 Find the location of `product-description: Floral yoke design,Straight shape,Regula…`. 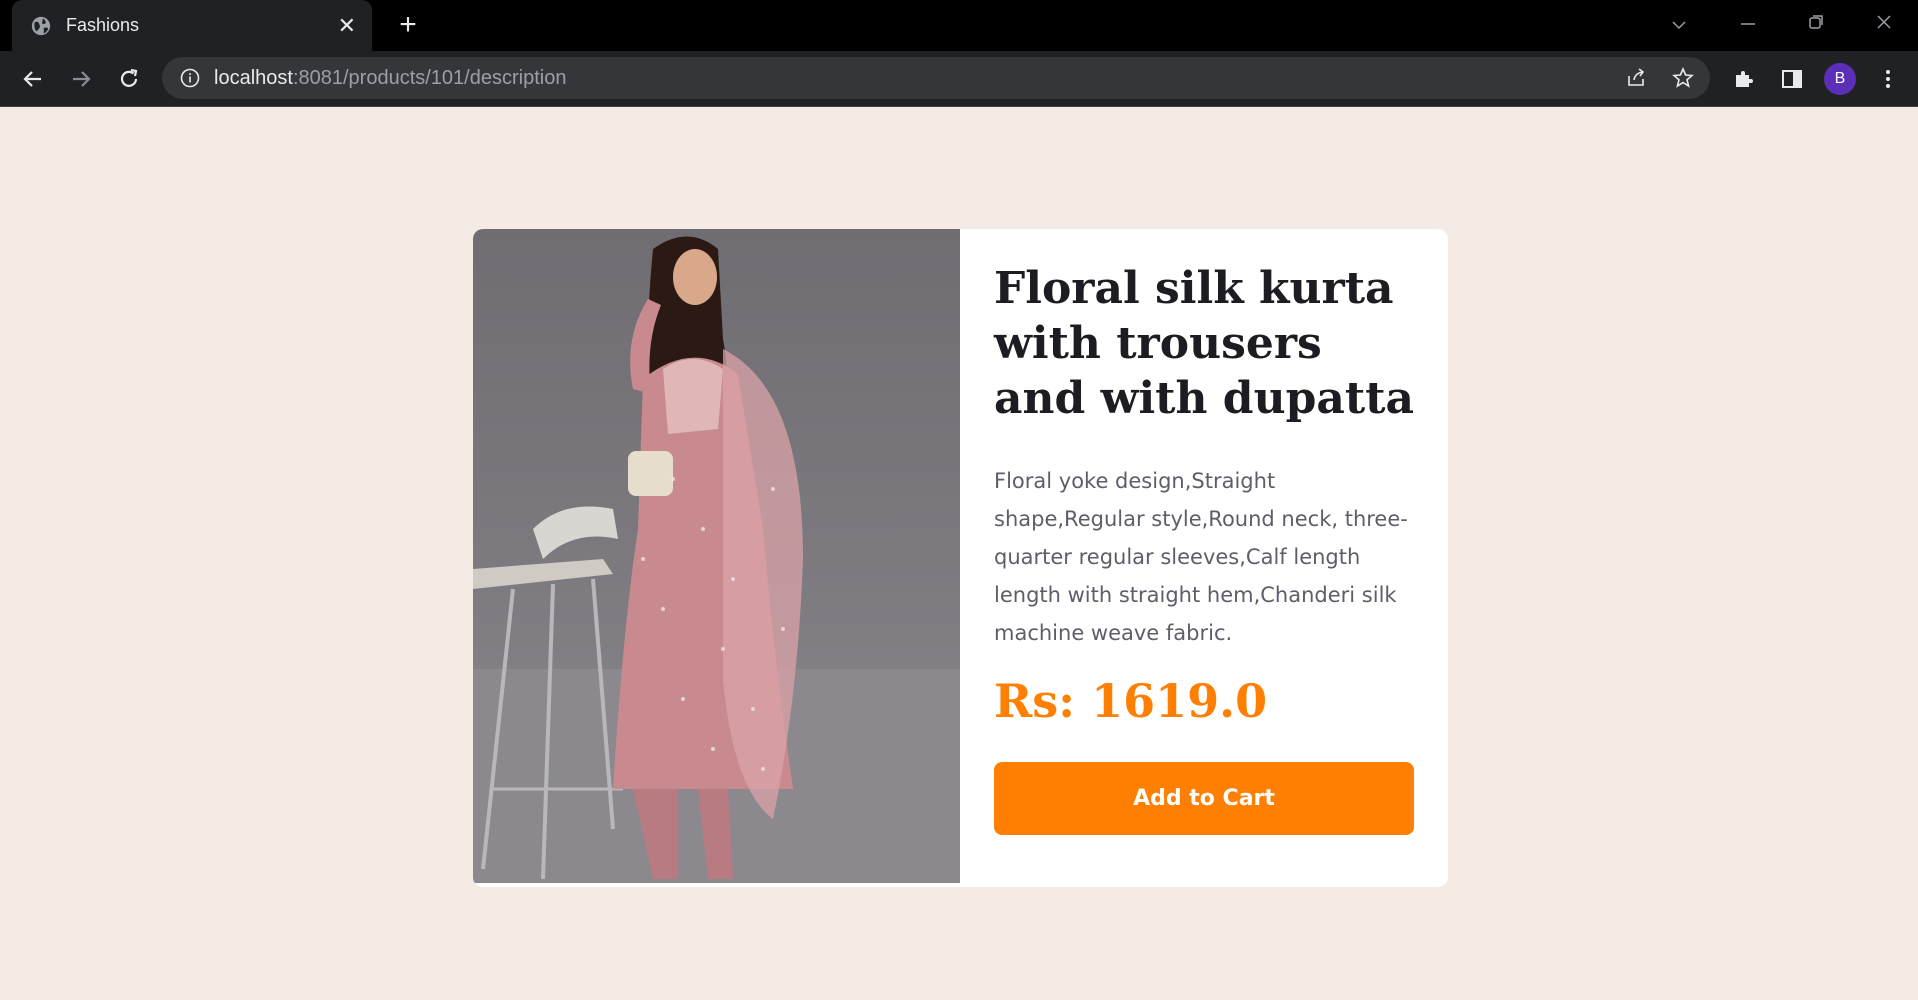

product-description: Floral yoke design,Straight shape,Regula… is located at coordinates (1201, 557).